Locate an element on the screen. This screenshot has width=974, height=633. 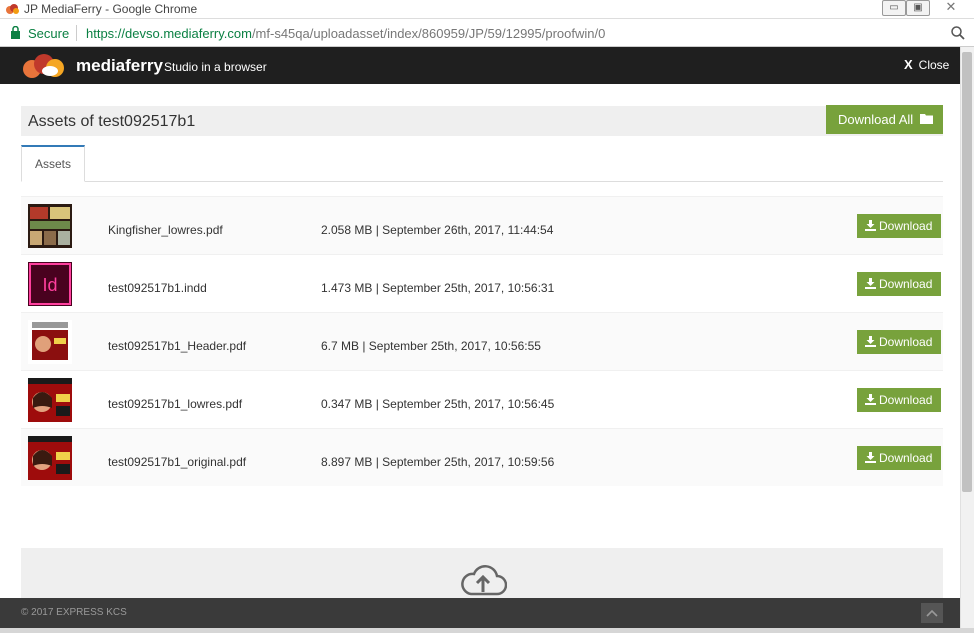
brand-tagline: Studio in a browser is located at coordinates (215, 67).